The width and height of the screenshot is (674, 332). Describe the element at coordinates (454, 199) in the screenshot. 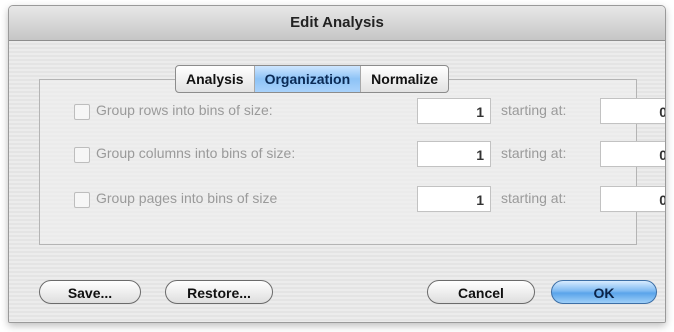

I see `pages-bin-size-field: 1` at that location.